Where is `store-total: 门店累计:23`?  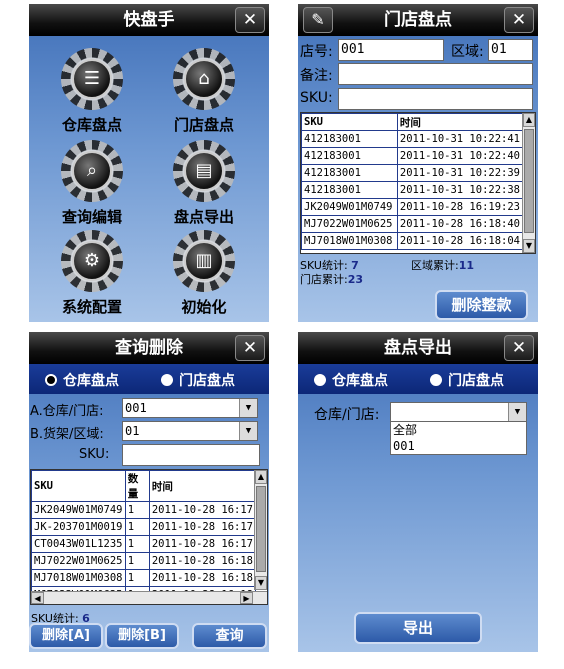
store-total: 门店累计:23 is located at coordinates (332, 279).